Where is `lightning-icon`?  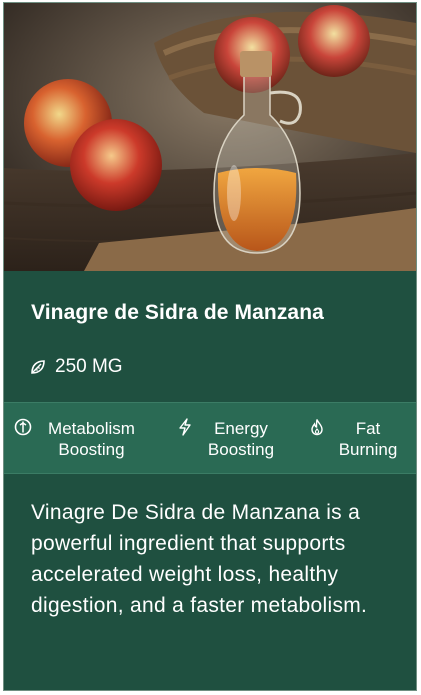
lightning-icon is located at coordinates (185, 427).